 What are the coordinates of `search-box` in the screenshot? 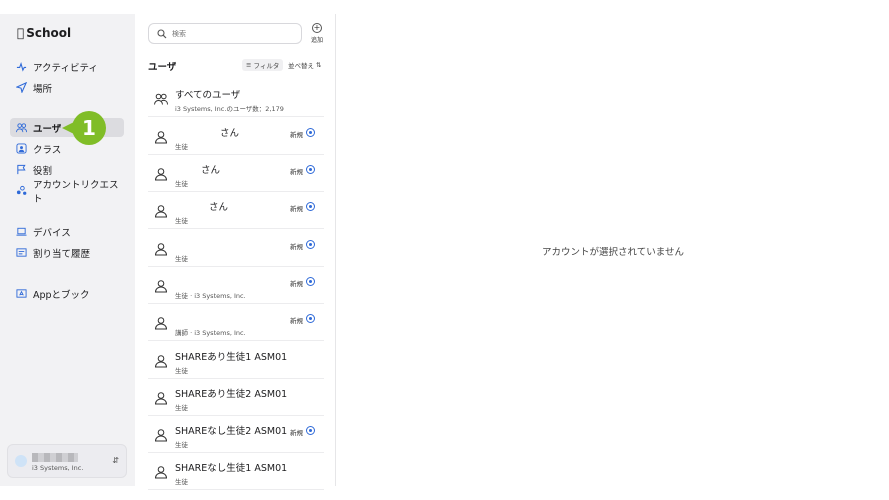 It's located at (225, 33).